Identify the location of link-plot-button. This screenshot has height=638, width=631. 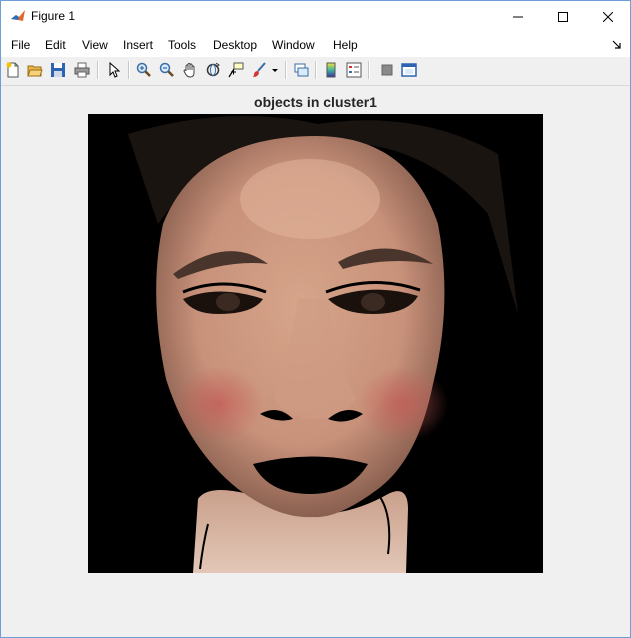
(301, 70).